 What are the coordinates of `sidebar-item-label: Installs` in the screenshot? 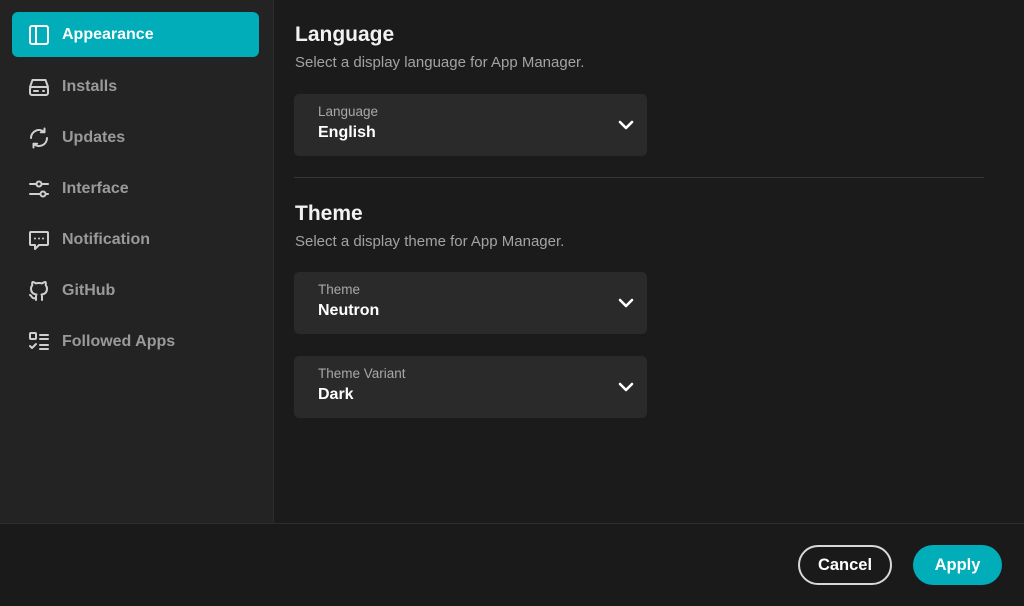 It's located at (90, 86).